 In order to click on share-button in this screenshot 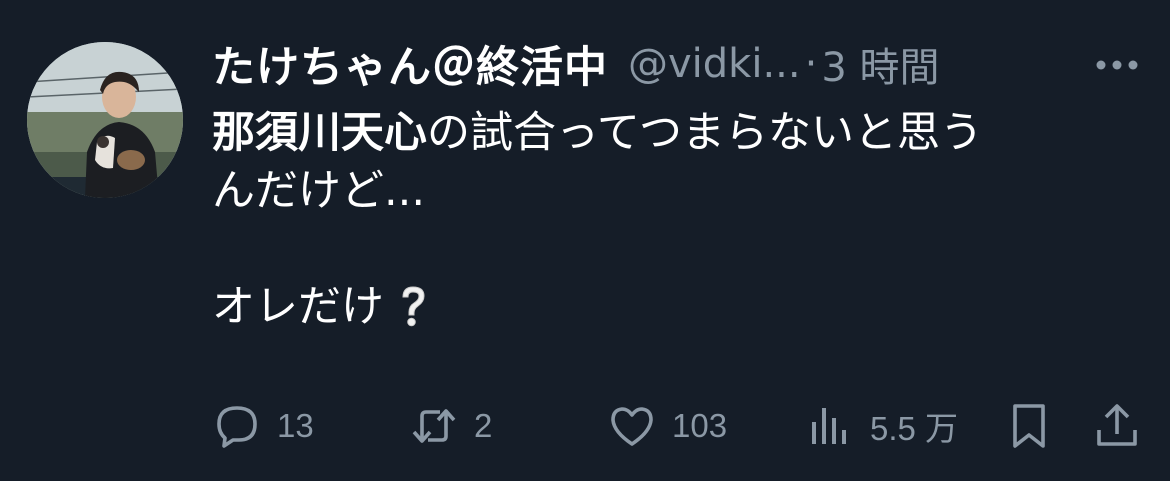, I will do `click(1117, 426)`.